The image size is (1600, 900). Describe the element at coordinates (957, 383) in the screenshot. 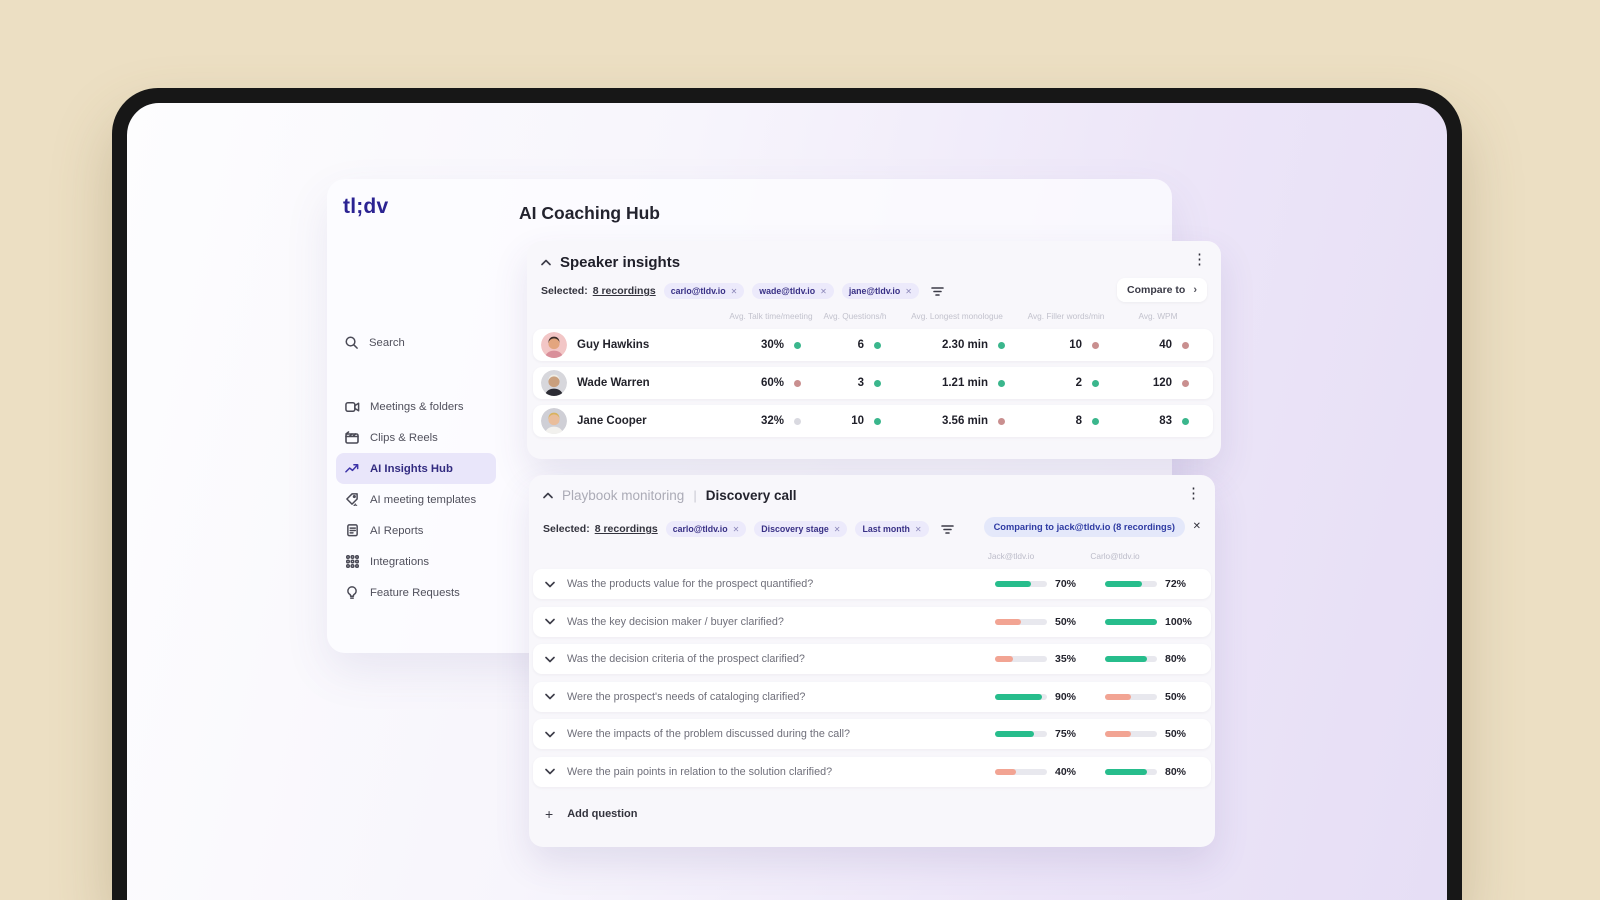

I see `metric-cell: 1.21 min` at that location.